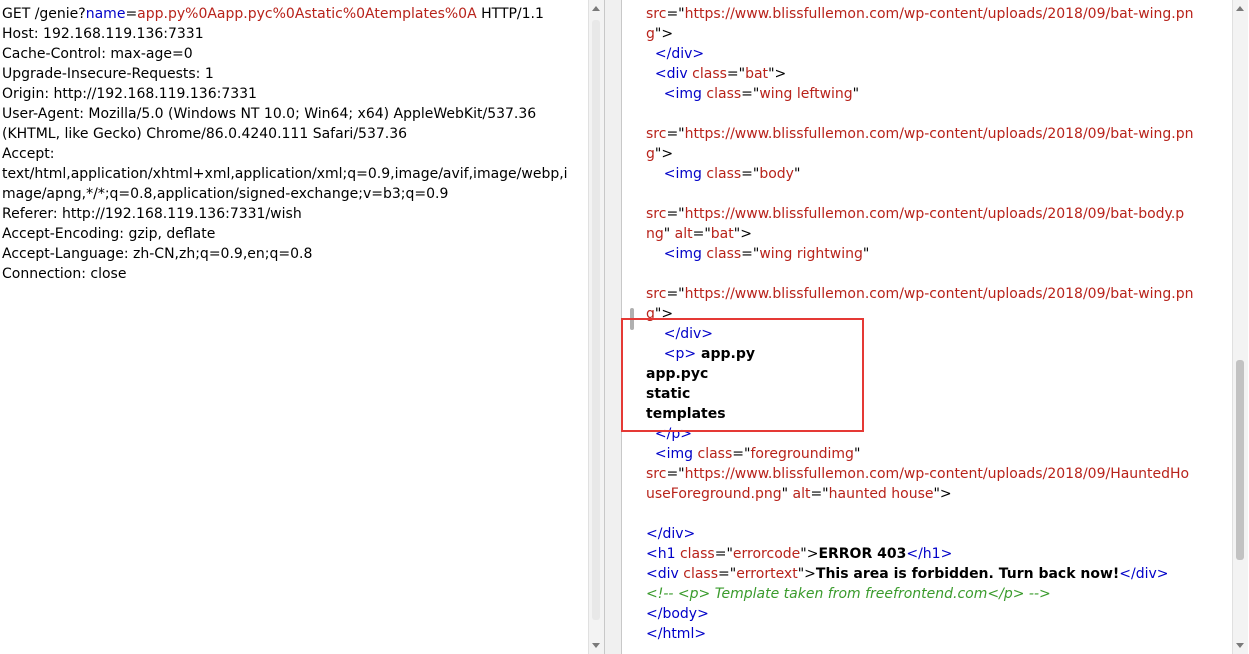 This screenshot has height=654, width=1249. I want to click on request-line-token: name, so click(105, 14).